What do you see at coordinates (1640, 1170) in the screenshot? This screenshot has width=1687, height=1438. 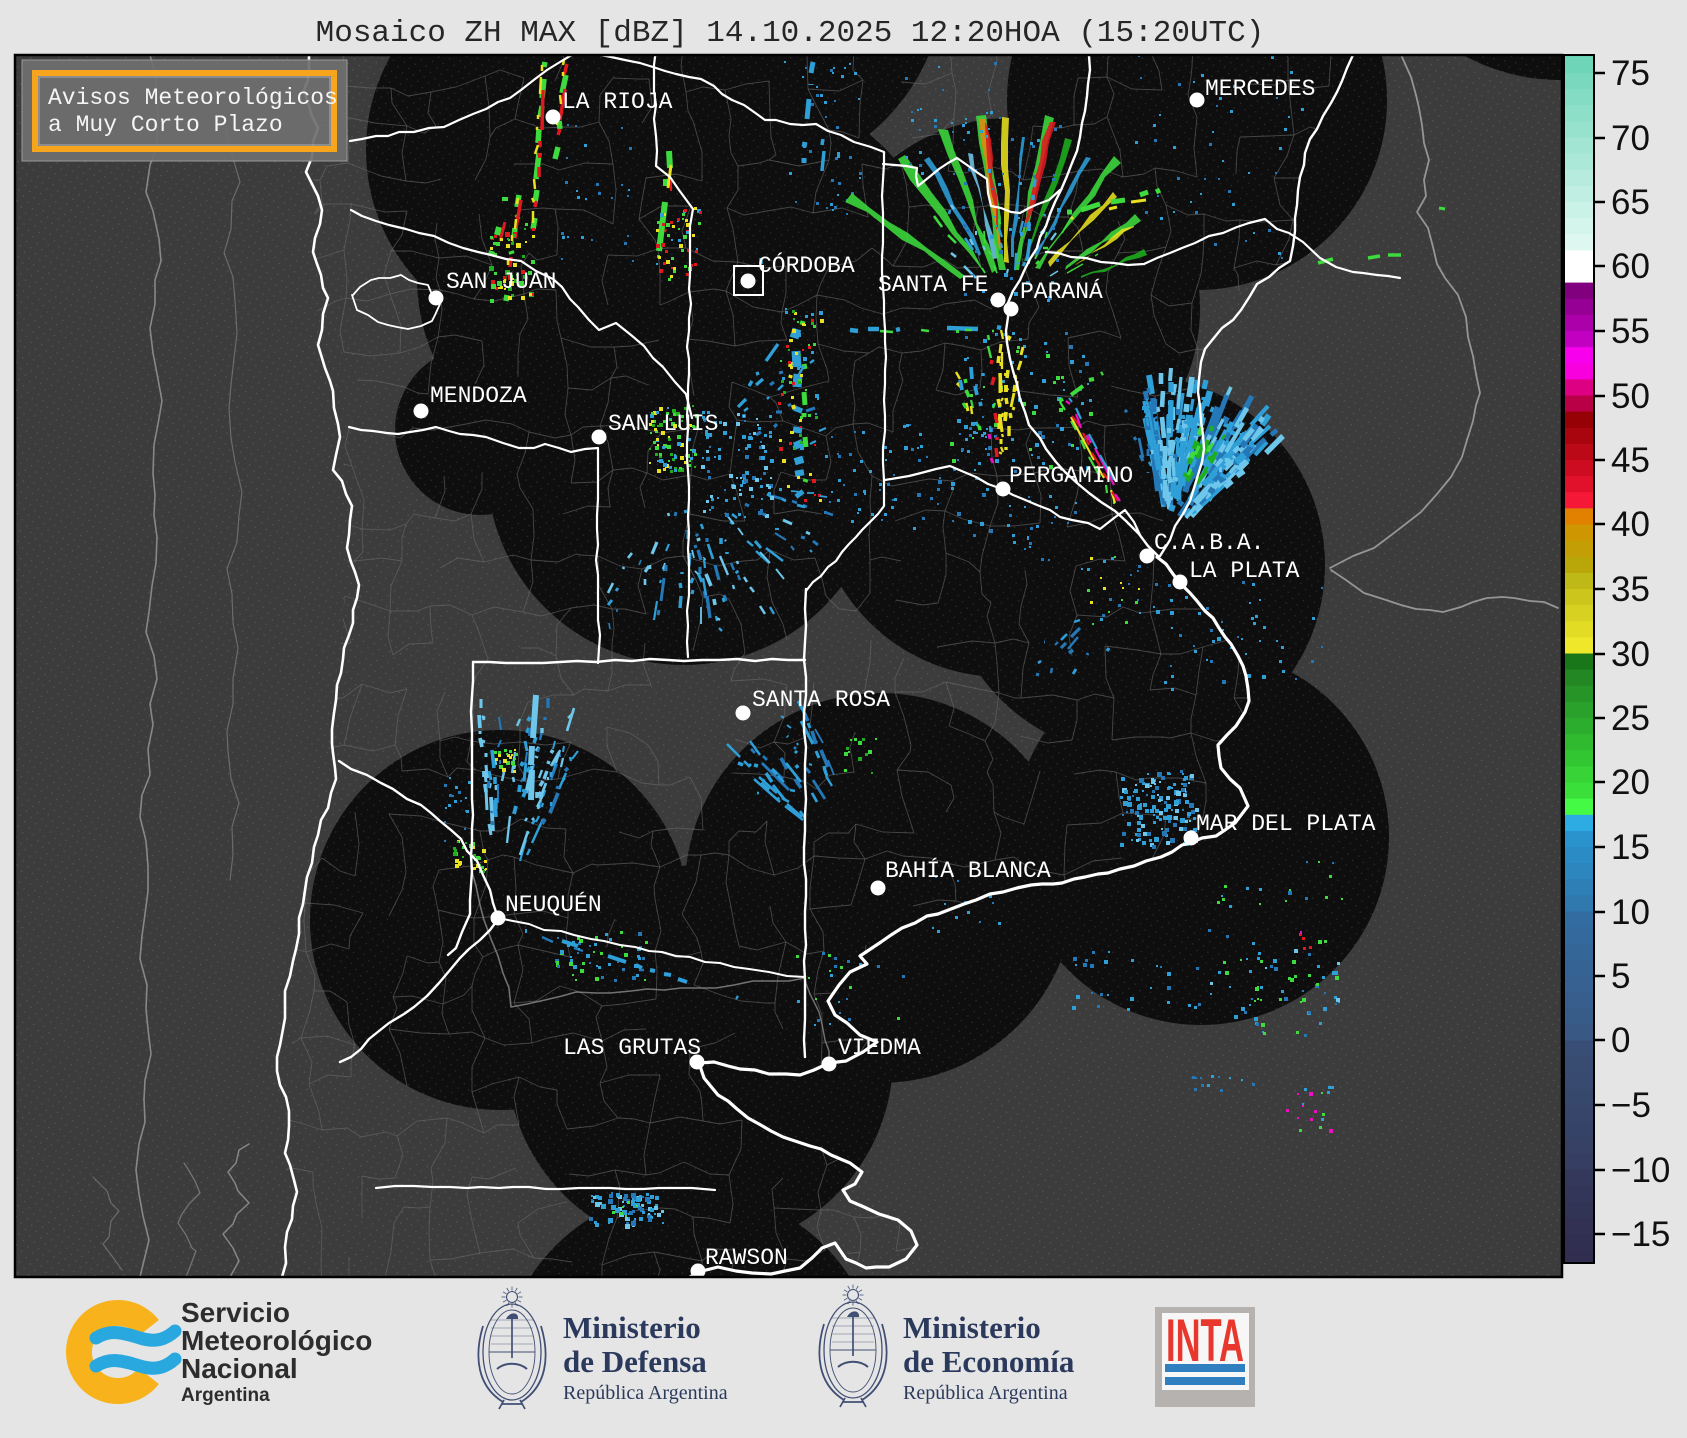 I see `svg-text: −10` at bounding box center [1640, 1170].